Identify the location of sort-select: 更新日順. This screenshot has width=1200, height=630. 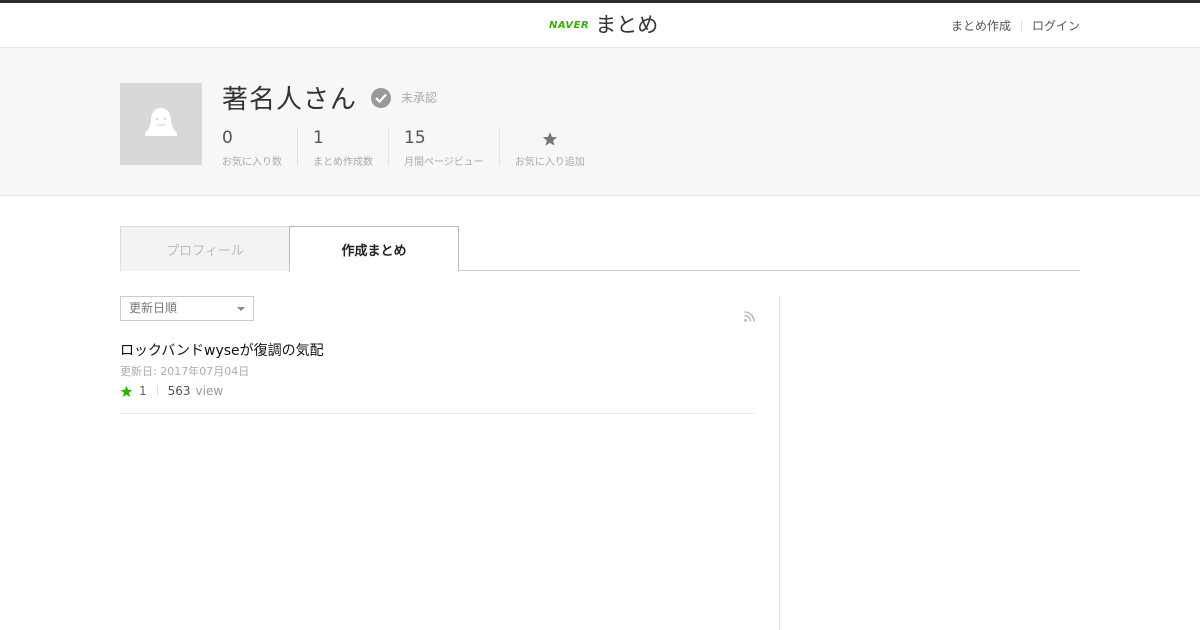
(187, 308).